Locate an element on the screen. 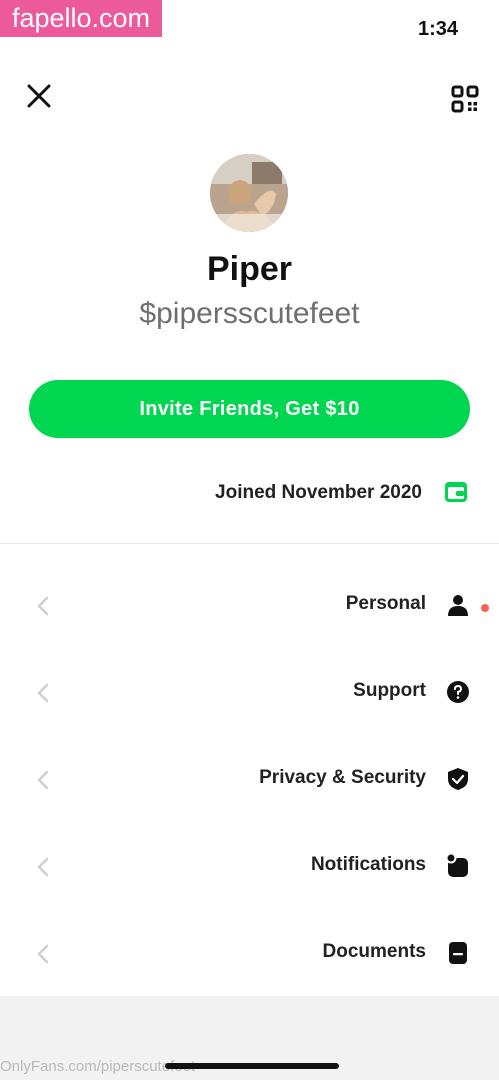 This screenshot has height=1080, width=499. watermark: fapello.com is located at coordinates (81, 18).